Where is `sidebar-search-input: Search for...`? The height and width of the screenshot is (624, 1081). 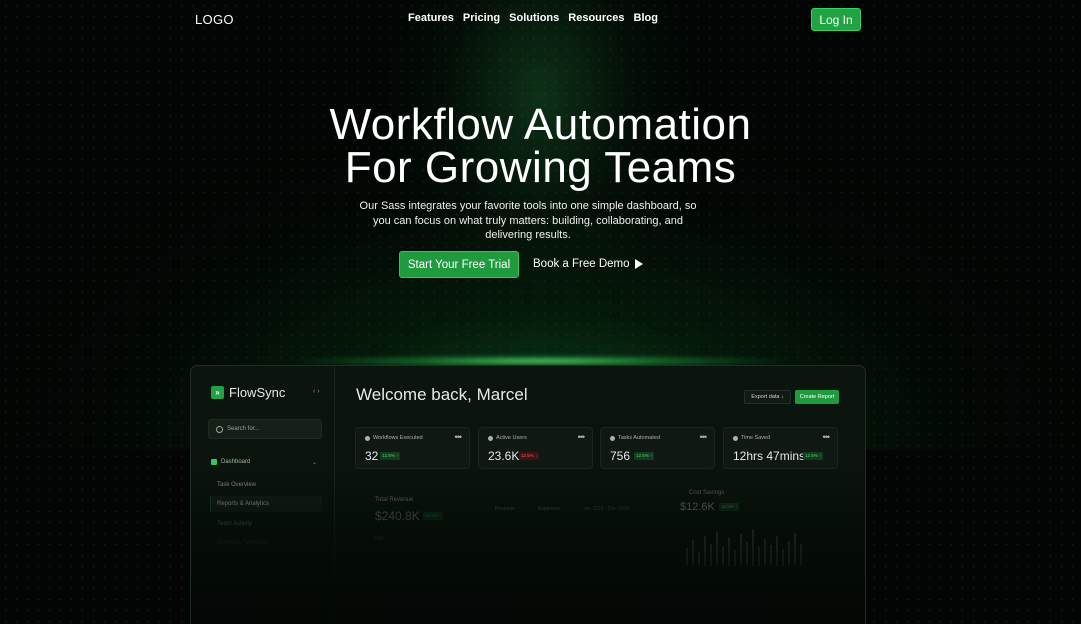 sidebar-search-input: Search for... is located at coordinates (265, 429).